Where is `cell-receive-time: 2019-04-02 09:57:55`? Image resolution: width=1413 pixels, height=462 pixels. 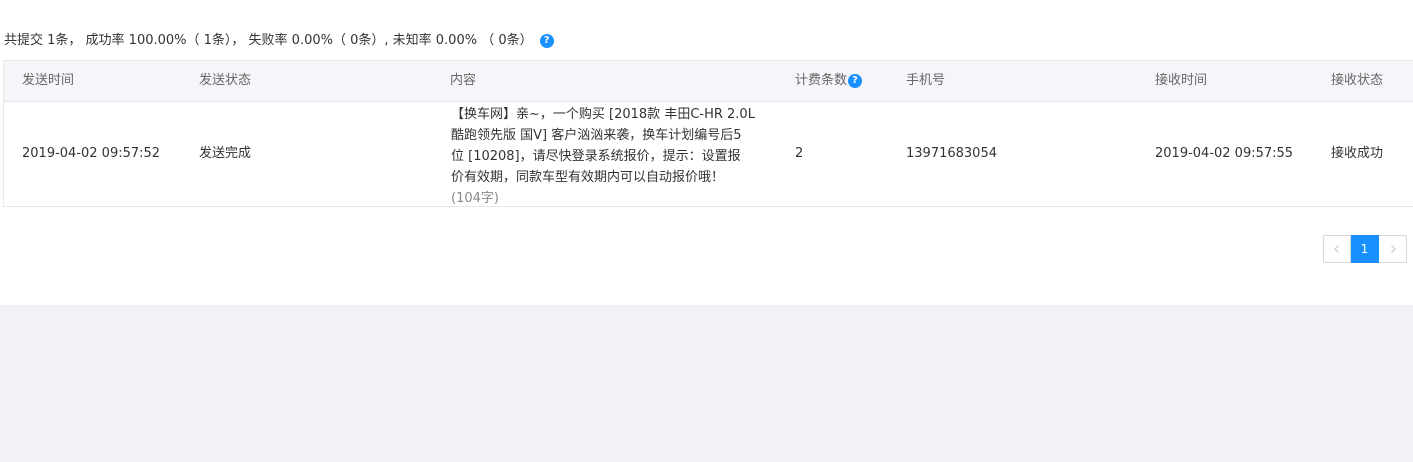
cell-receive-time: 2019-04-02 09:57:55 is located at coordinates (1224, 153).